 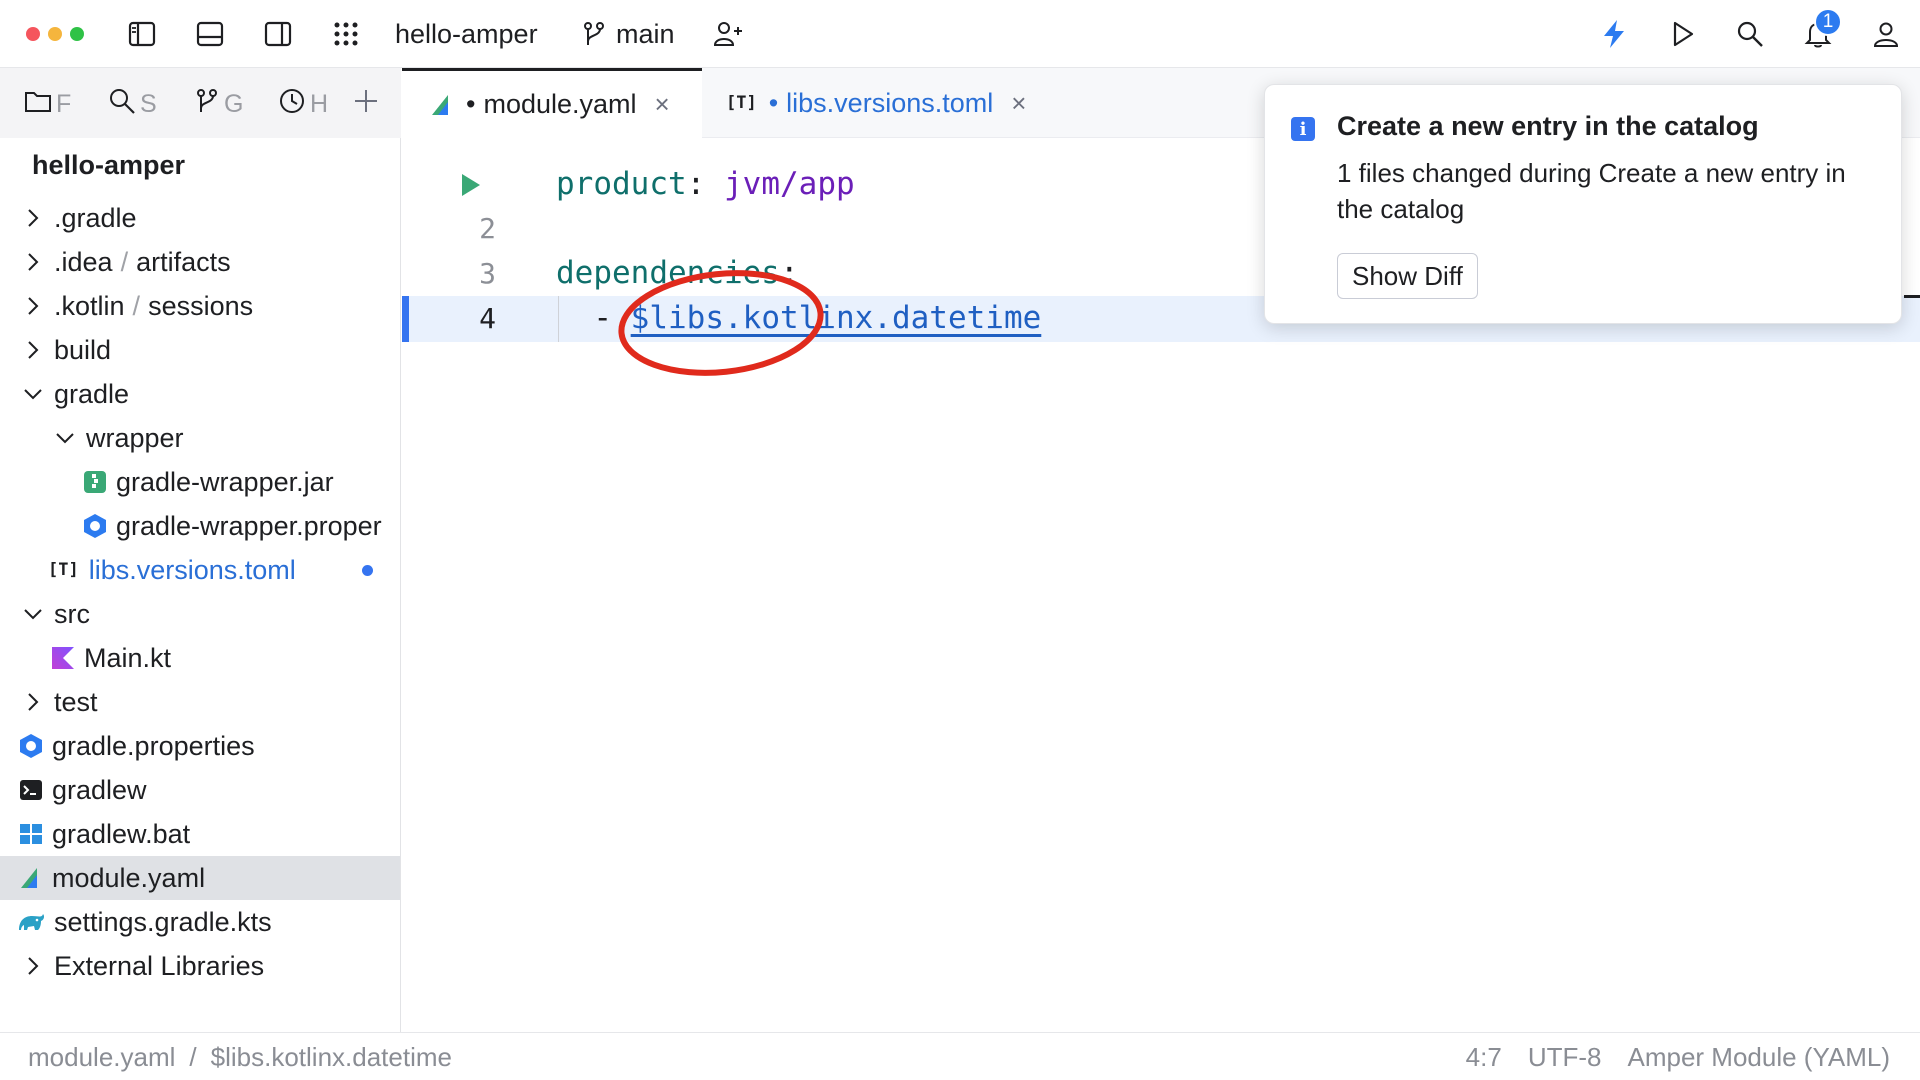 What do you see at coordinates (331, 1057) in the screenshot?
I see `breadcrumb-symbol: $libs.kotlinx.datetime` at bounding box center [331, 1057].